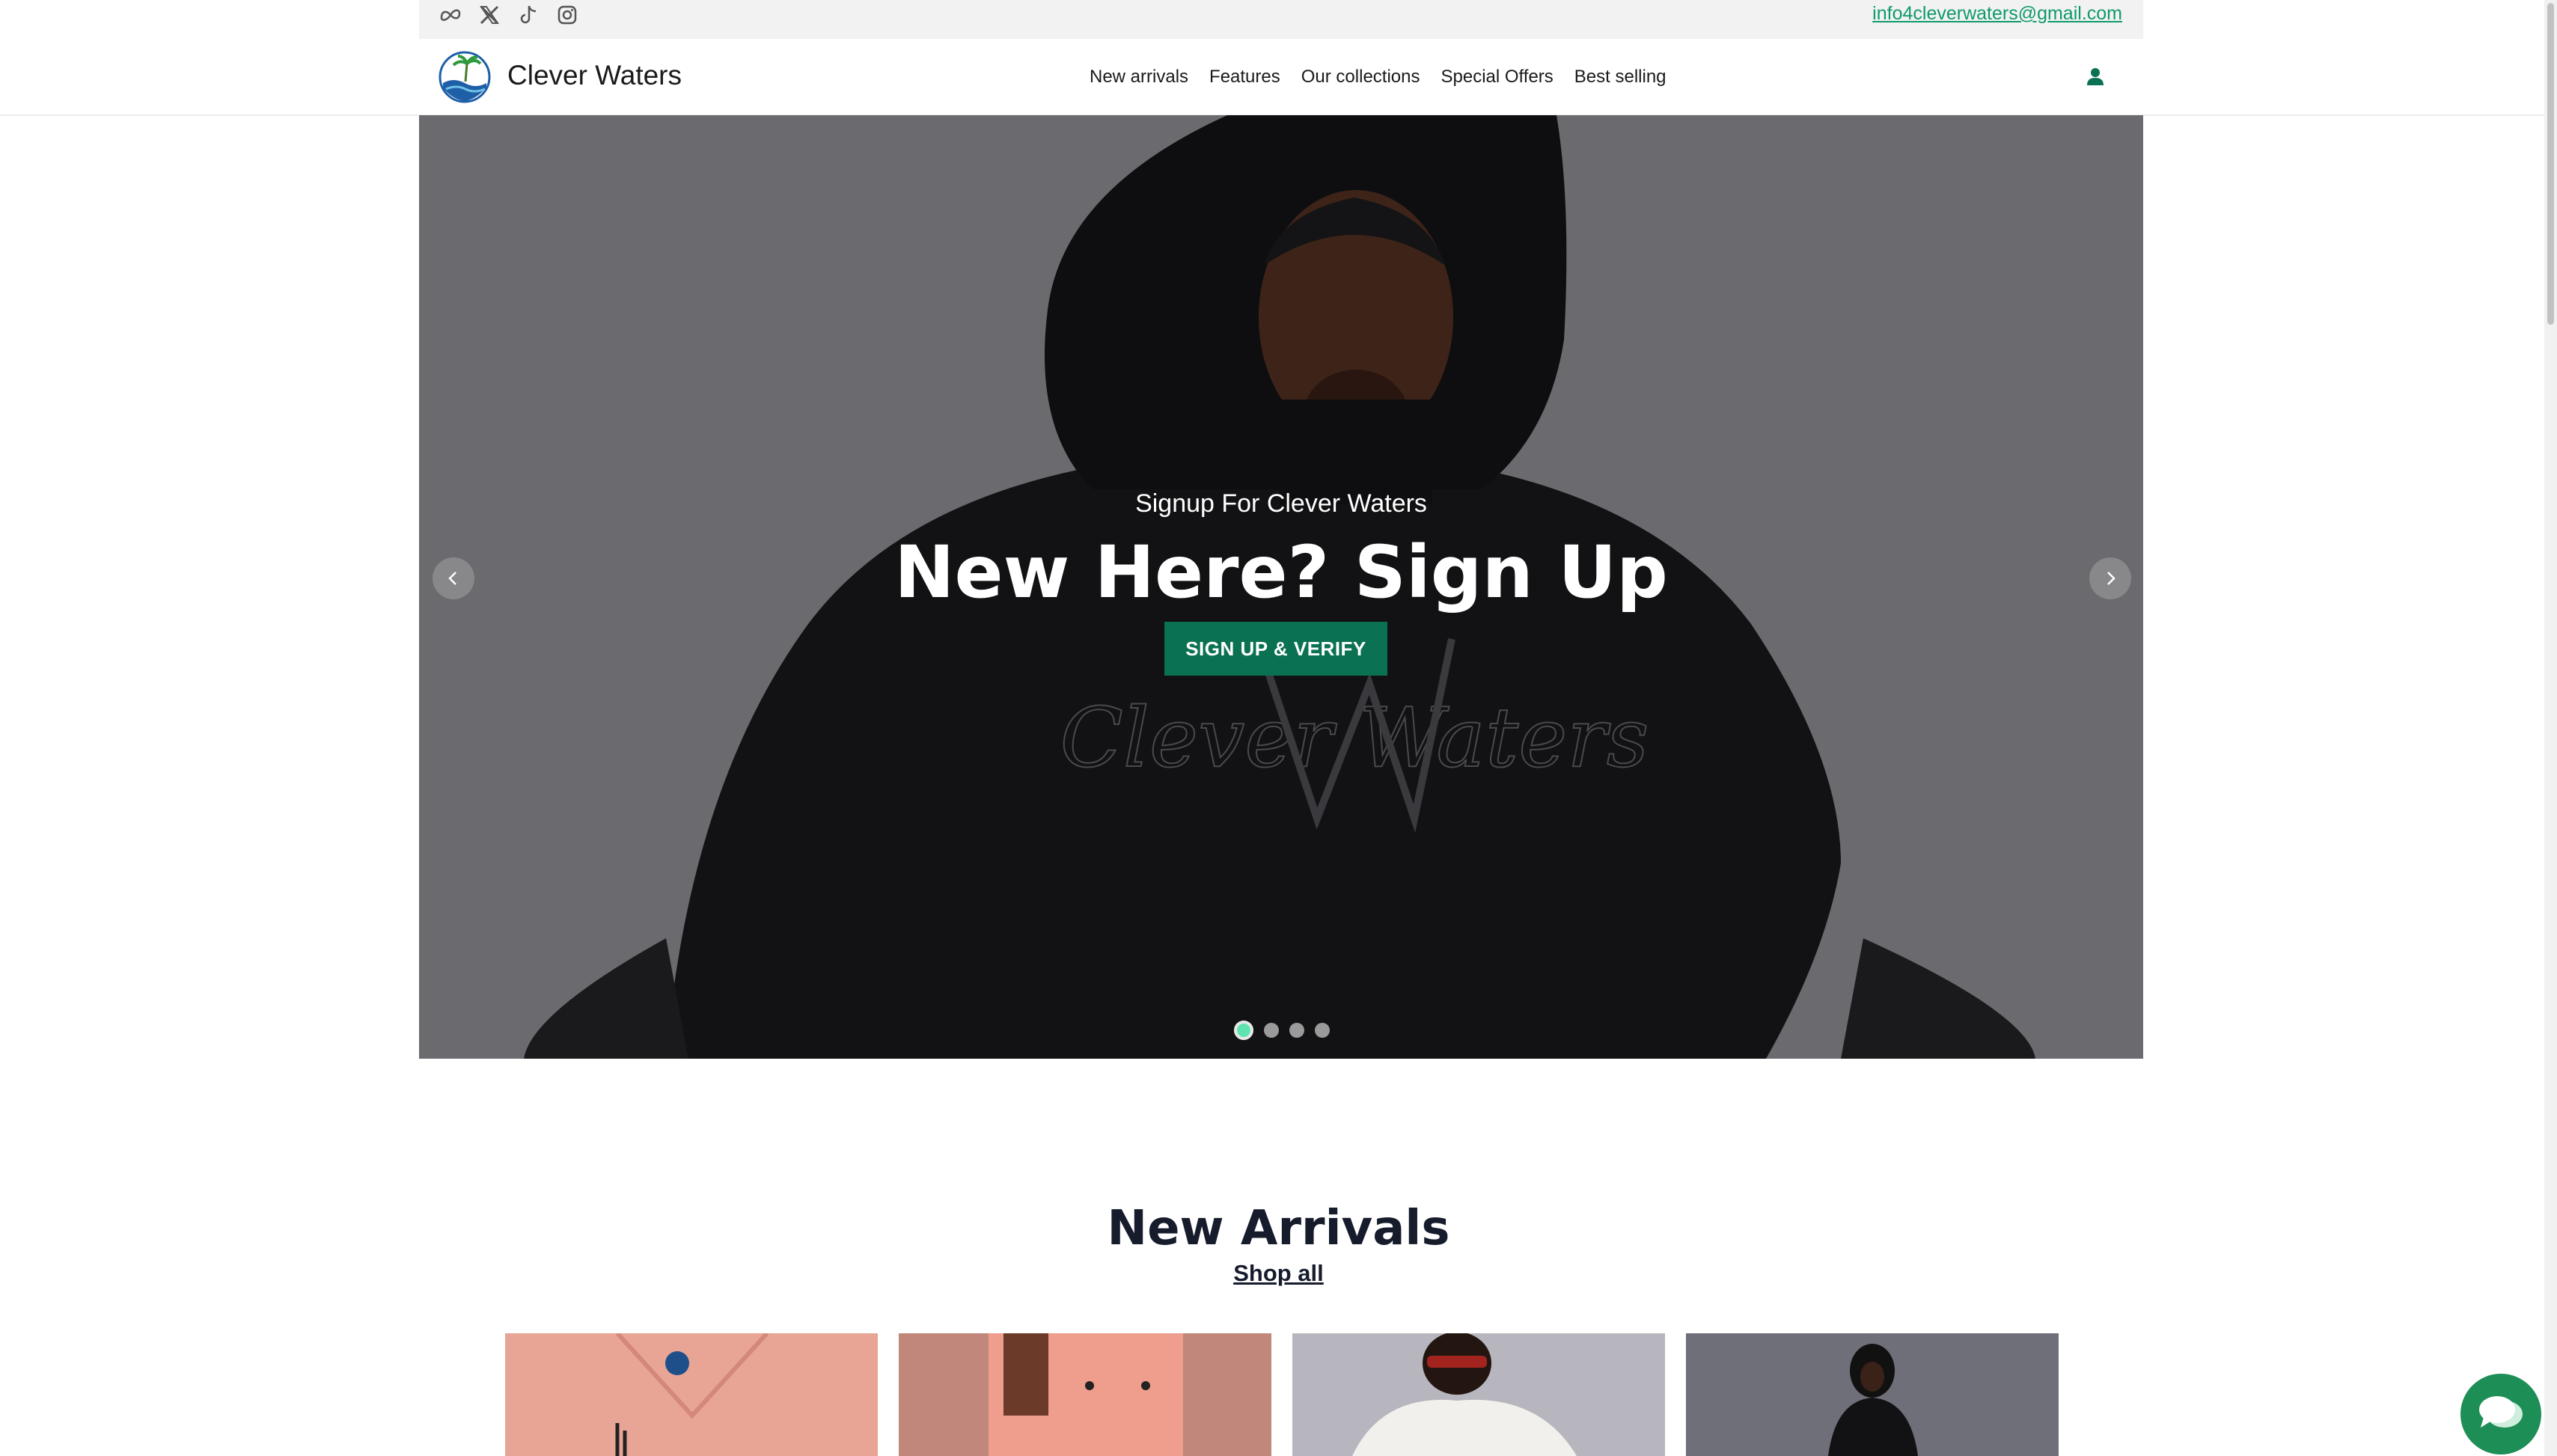  Describe the element at coordinates (2550, 164) in the screenshot. I see `scrollbar-thumb` at that location.